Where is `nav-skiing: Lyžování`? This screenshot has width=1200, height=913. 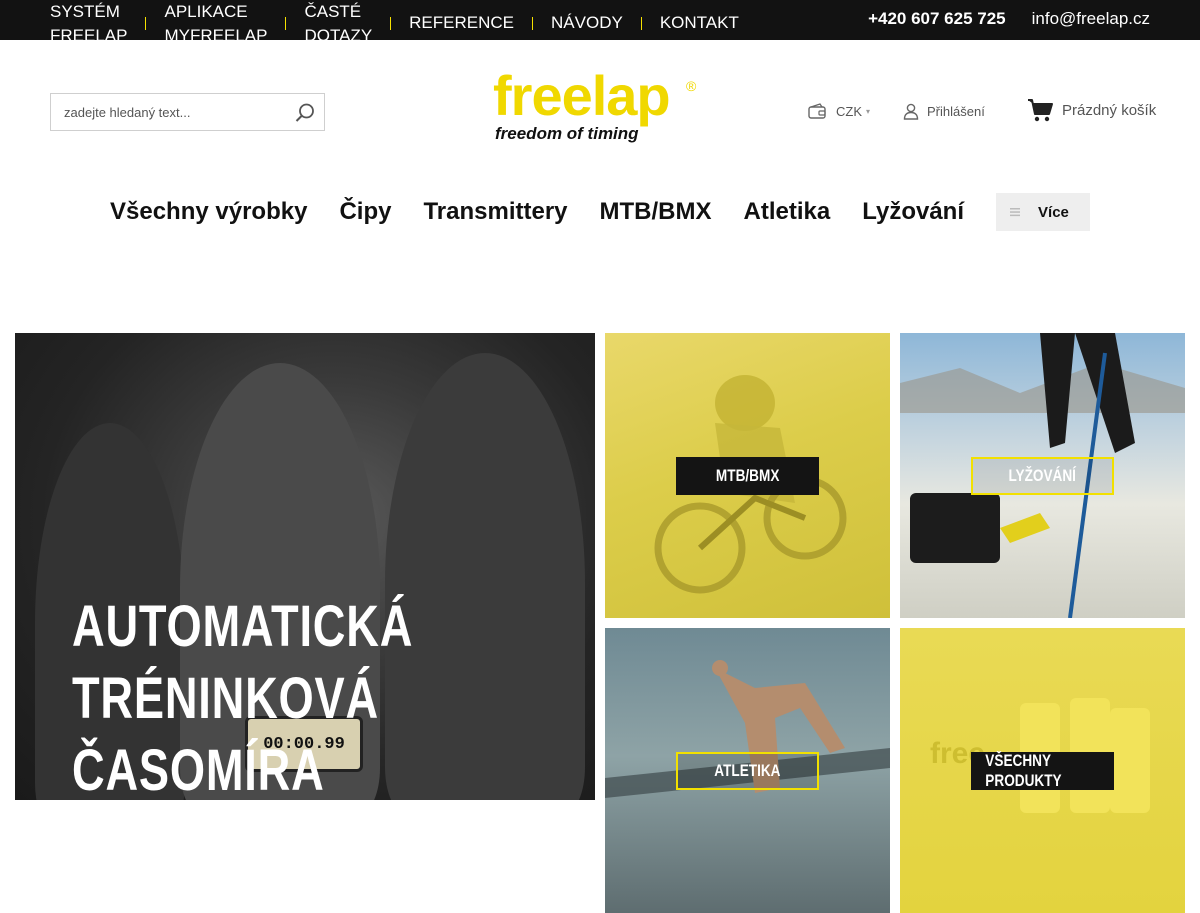
nav-skiing: Lyžování is located at coordinates (913, 212).